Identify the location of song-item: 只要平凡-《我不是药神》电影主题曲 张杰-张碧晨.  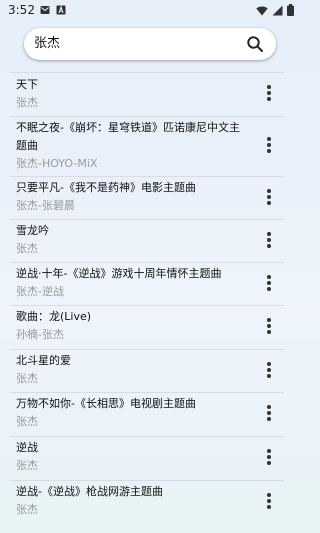
(147, 197).